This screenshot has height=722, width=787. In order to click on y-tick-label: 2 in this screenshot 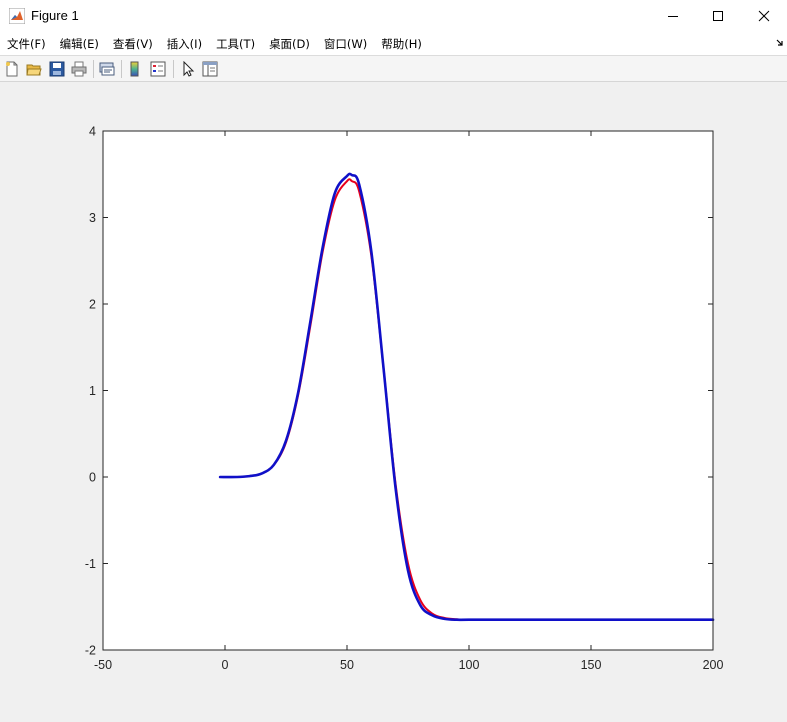, I will do `click(92, 305)`.